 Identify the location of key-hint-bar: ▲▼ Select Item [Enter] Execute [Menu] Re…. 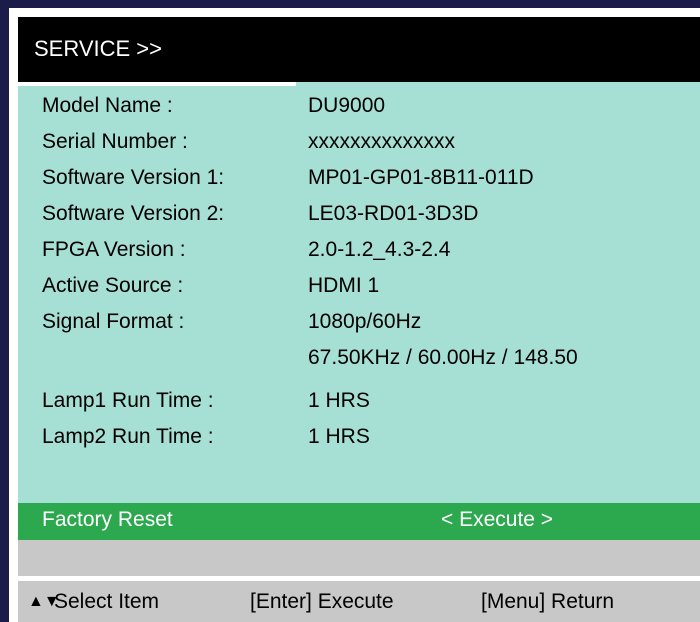
(359, 601).